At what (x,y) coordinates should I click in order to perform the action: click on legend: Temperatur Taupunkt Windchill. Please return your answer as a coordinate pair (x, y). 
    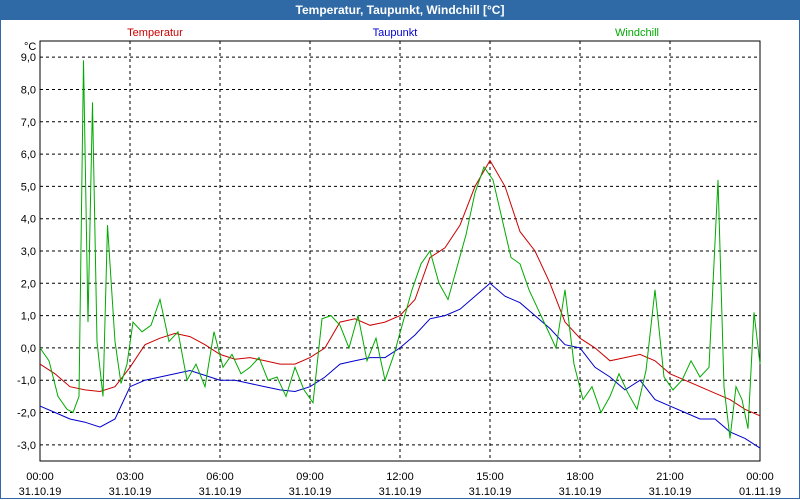
    Looking at the image, I should click on (393, 33).